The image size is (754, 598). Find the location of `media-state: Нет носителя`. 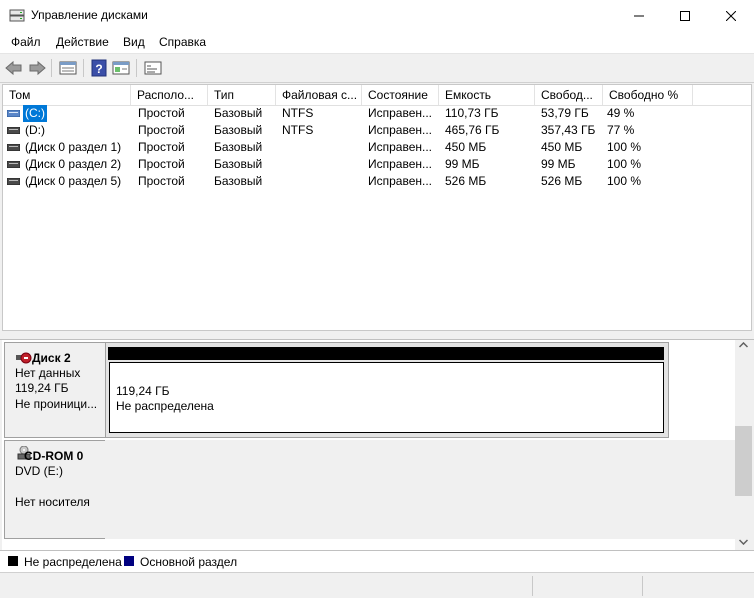

media-state: Нет носителя is located at coordinates (52, 502).